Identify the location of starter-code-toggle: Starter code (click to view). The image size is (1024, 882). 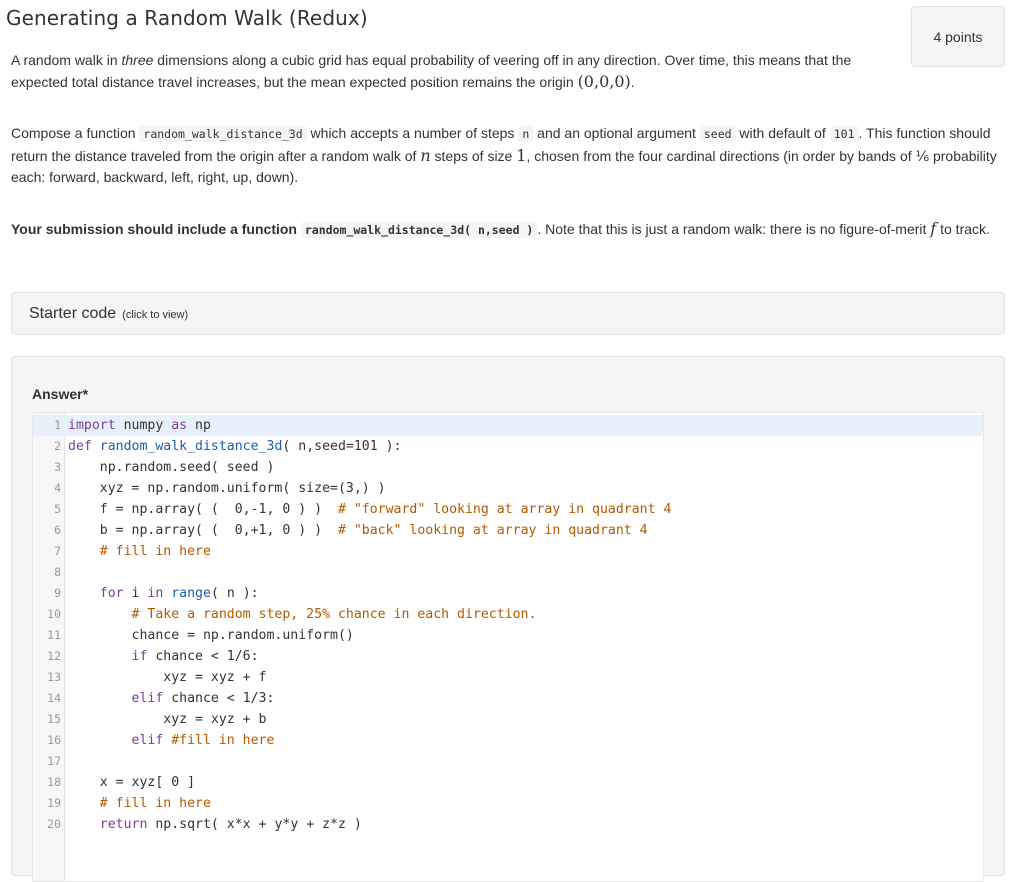
(508, 313).